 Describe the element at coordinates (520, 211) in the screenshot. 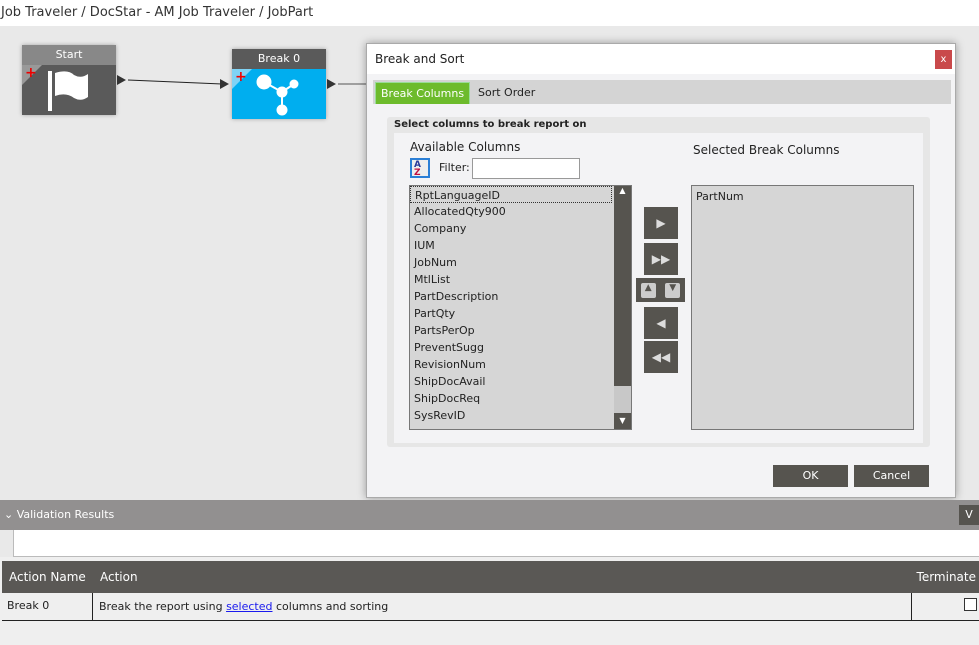

I see `list-item: AllocatedQty900` at that location.